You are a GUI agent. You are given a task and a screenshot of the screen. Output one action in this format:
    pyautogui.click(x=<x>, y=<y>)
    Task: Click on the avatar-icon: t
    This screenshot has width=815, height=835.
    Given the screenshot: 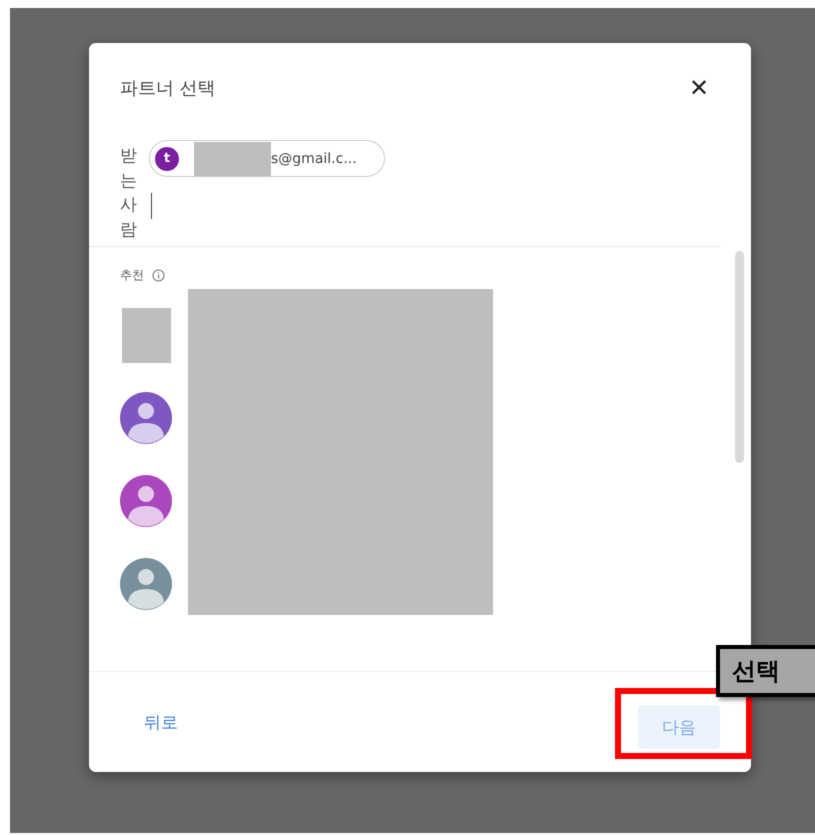 What is the action you would take?
    pyautogui.click(x=167, y=158)
    